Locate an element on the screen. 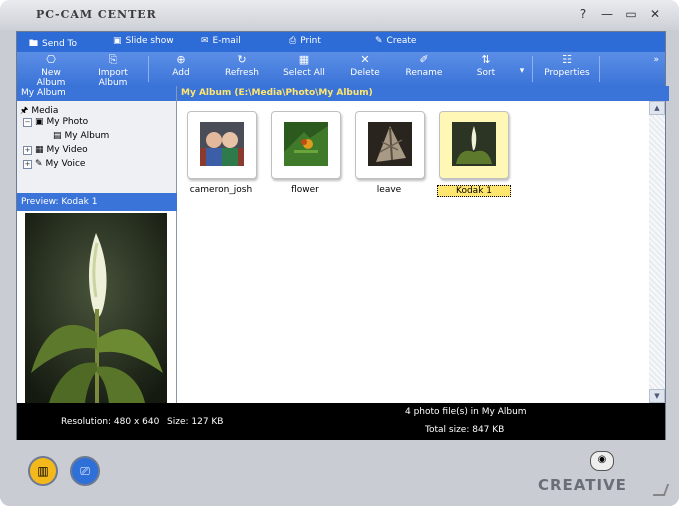  thumbnail-label: cameron_josh is located at coordinates (221, 190).